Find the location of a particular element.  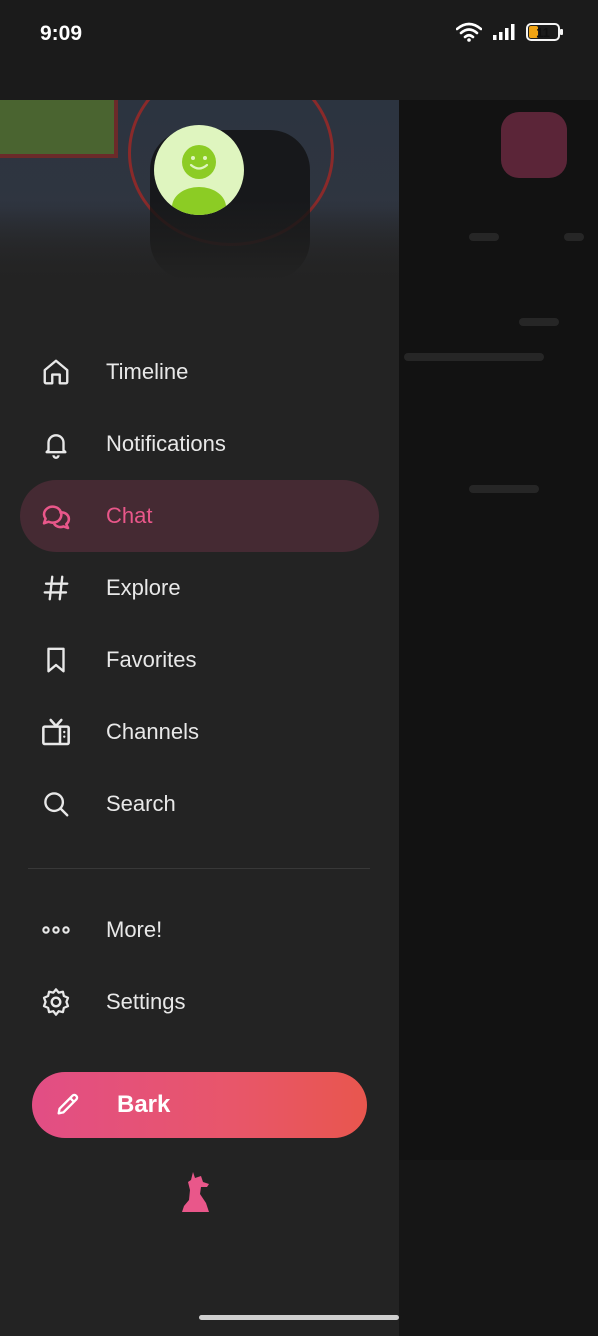

menu-item-search: Search is located at coordinates (199, 804).